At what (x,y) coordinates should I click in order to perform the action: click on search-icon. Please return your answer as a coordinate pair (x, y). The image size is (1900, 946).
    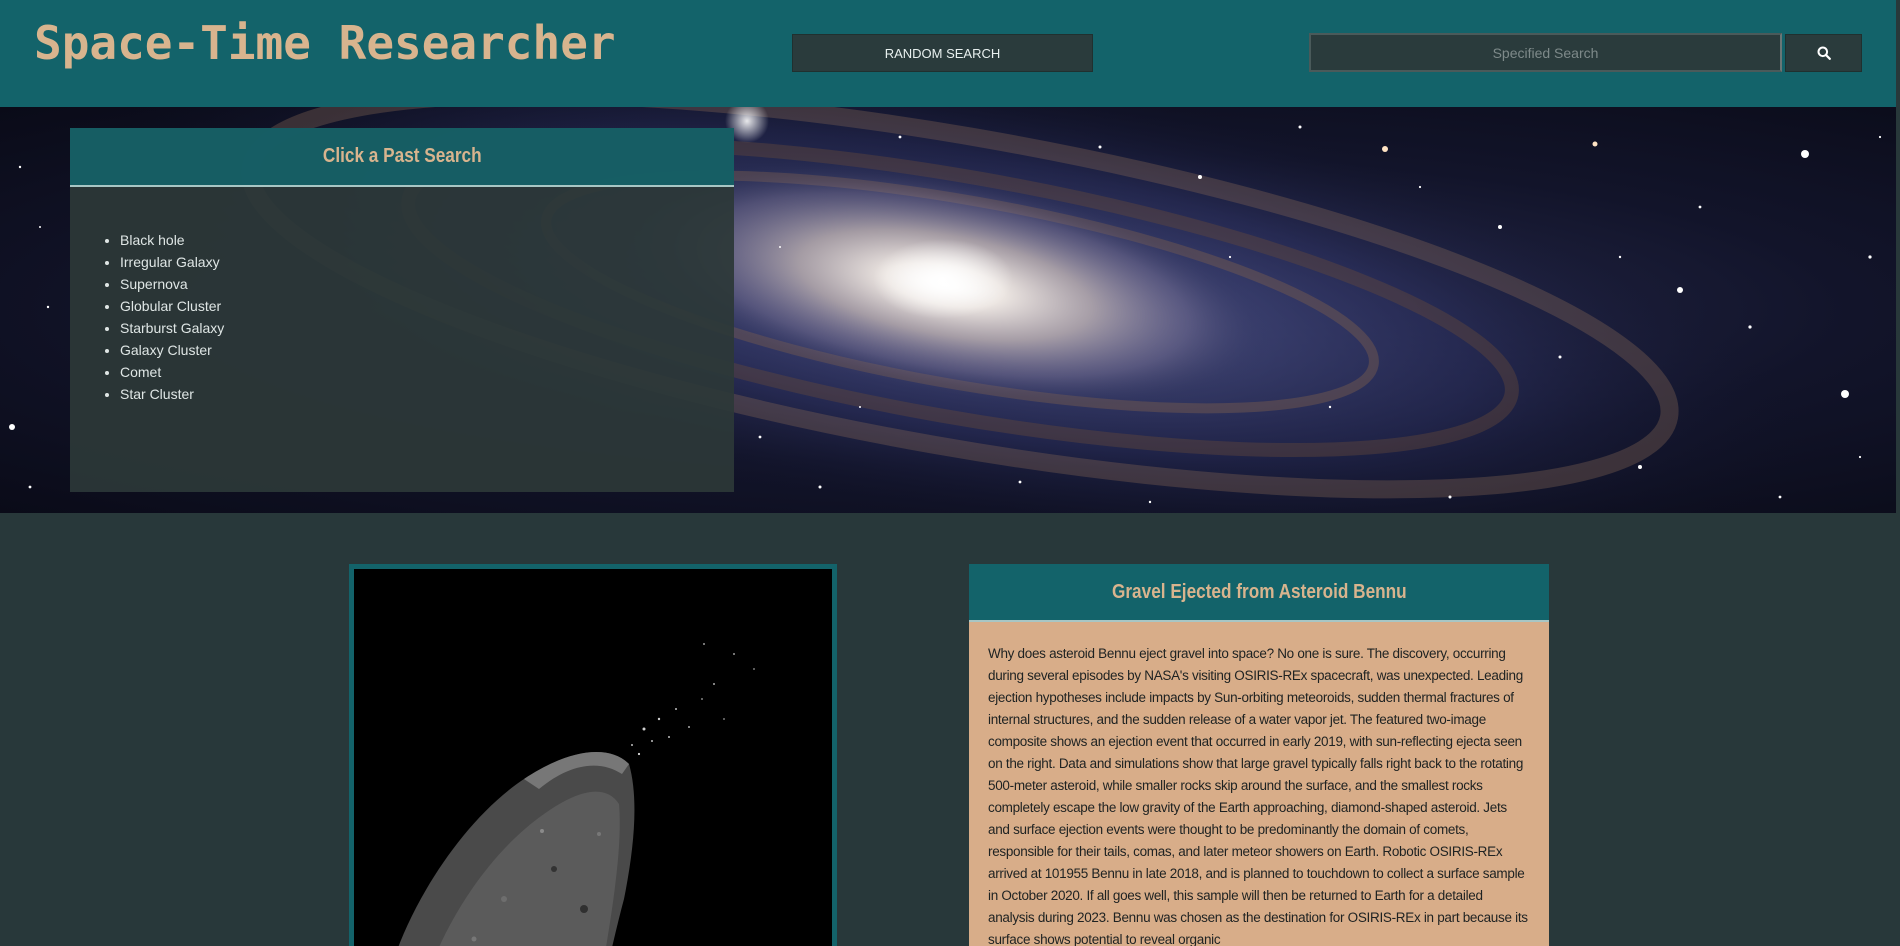
    Looking at the image, I should click on (1824, 53).